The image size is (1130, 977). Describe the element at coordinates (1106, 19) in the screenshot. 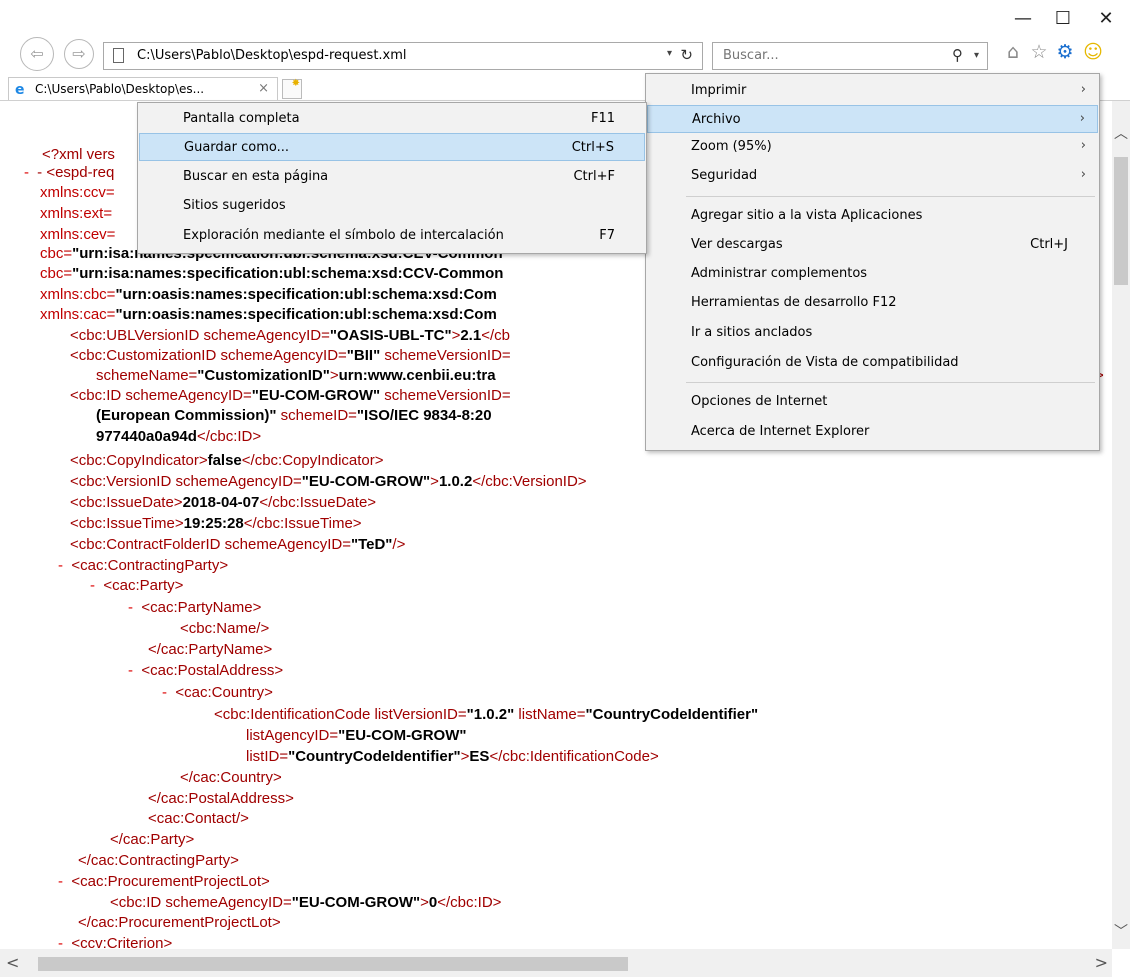

I see `close-window-button: ✕` at that location.